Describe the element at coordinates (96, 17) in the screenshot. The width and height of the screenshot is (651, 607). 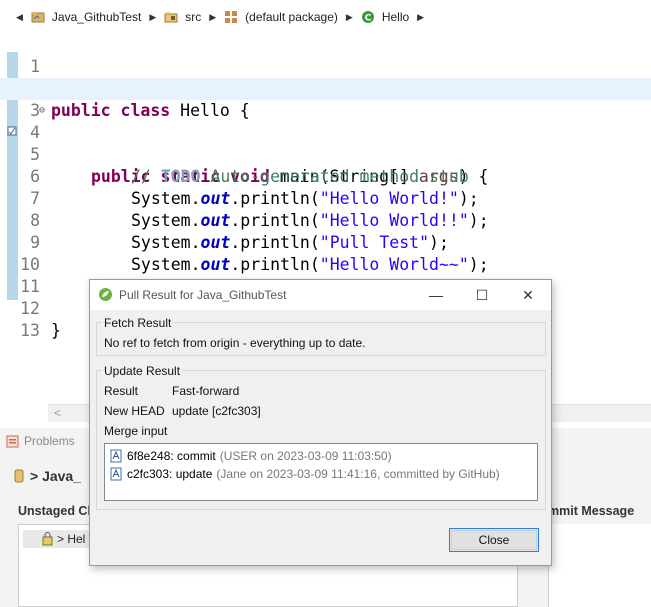
I see `breadcrumb-item-project: Java_GithubTest` at that location.